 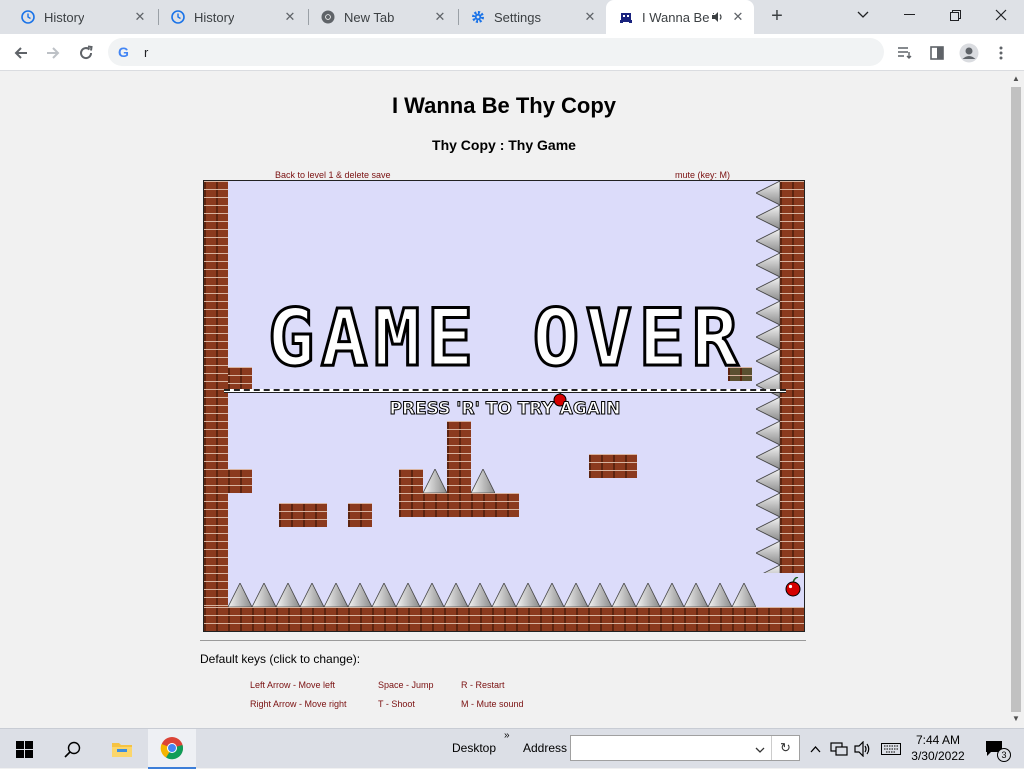 What do you see at coordinates (53, 53) in the screenshot?
I see `forward-button` at bounding box center [53, 53].